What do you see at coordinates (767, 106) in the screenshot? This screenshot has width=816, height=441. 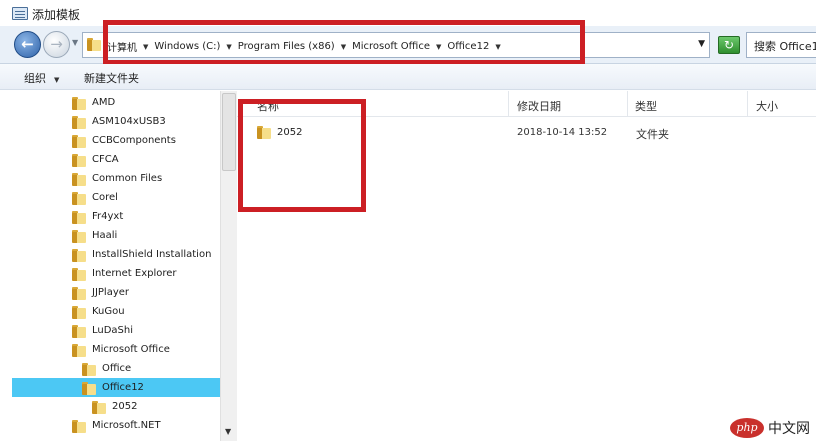 I see `column-header-size: 大小` at bounding box center [767, 106].